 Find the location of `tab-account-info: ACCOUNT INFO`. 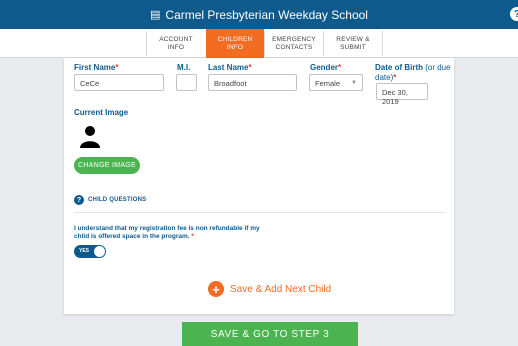

tab-account-info: ACCOUNT INFO is located at coordinates (176, 43).